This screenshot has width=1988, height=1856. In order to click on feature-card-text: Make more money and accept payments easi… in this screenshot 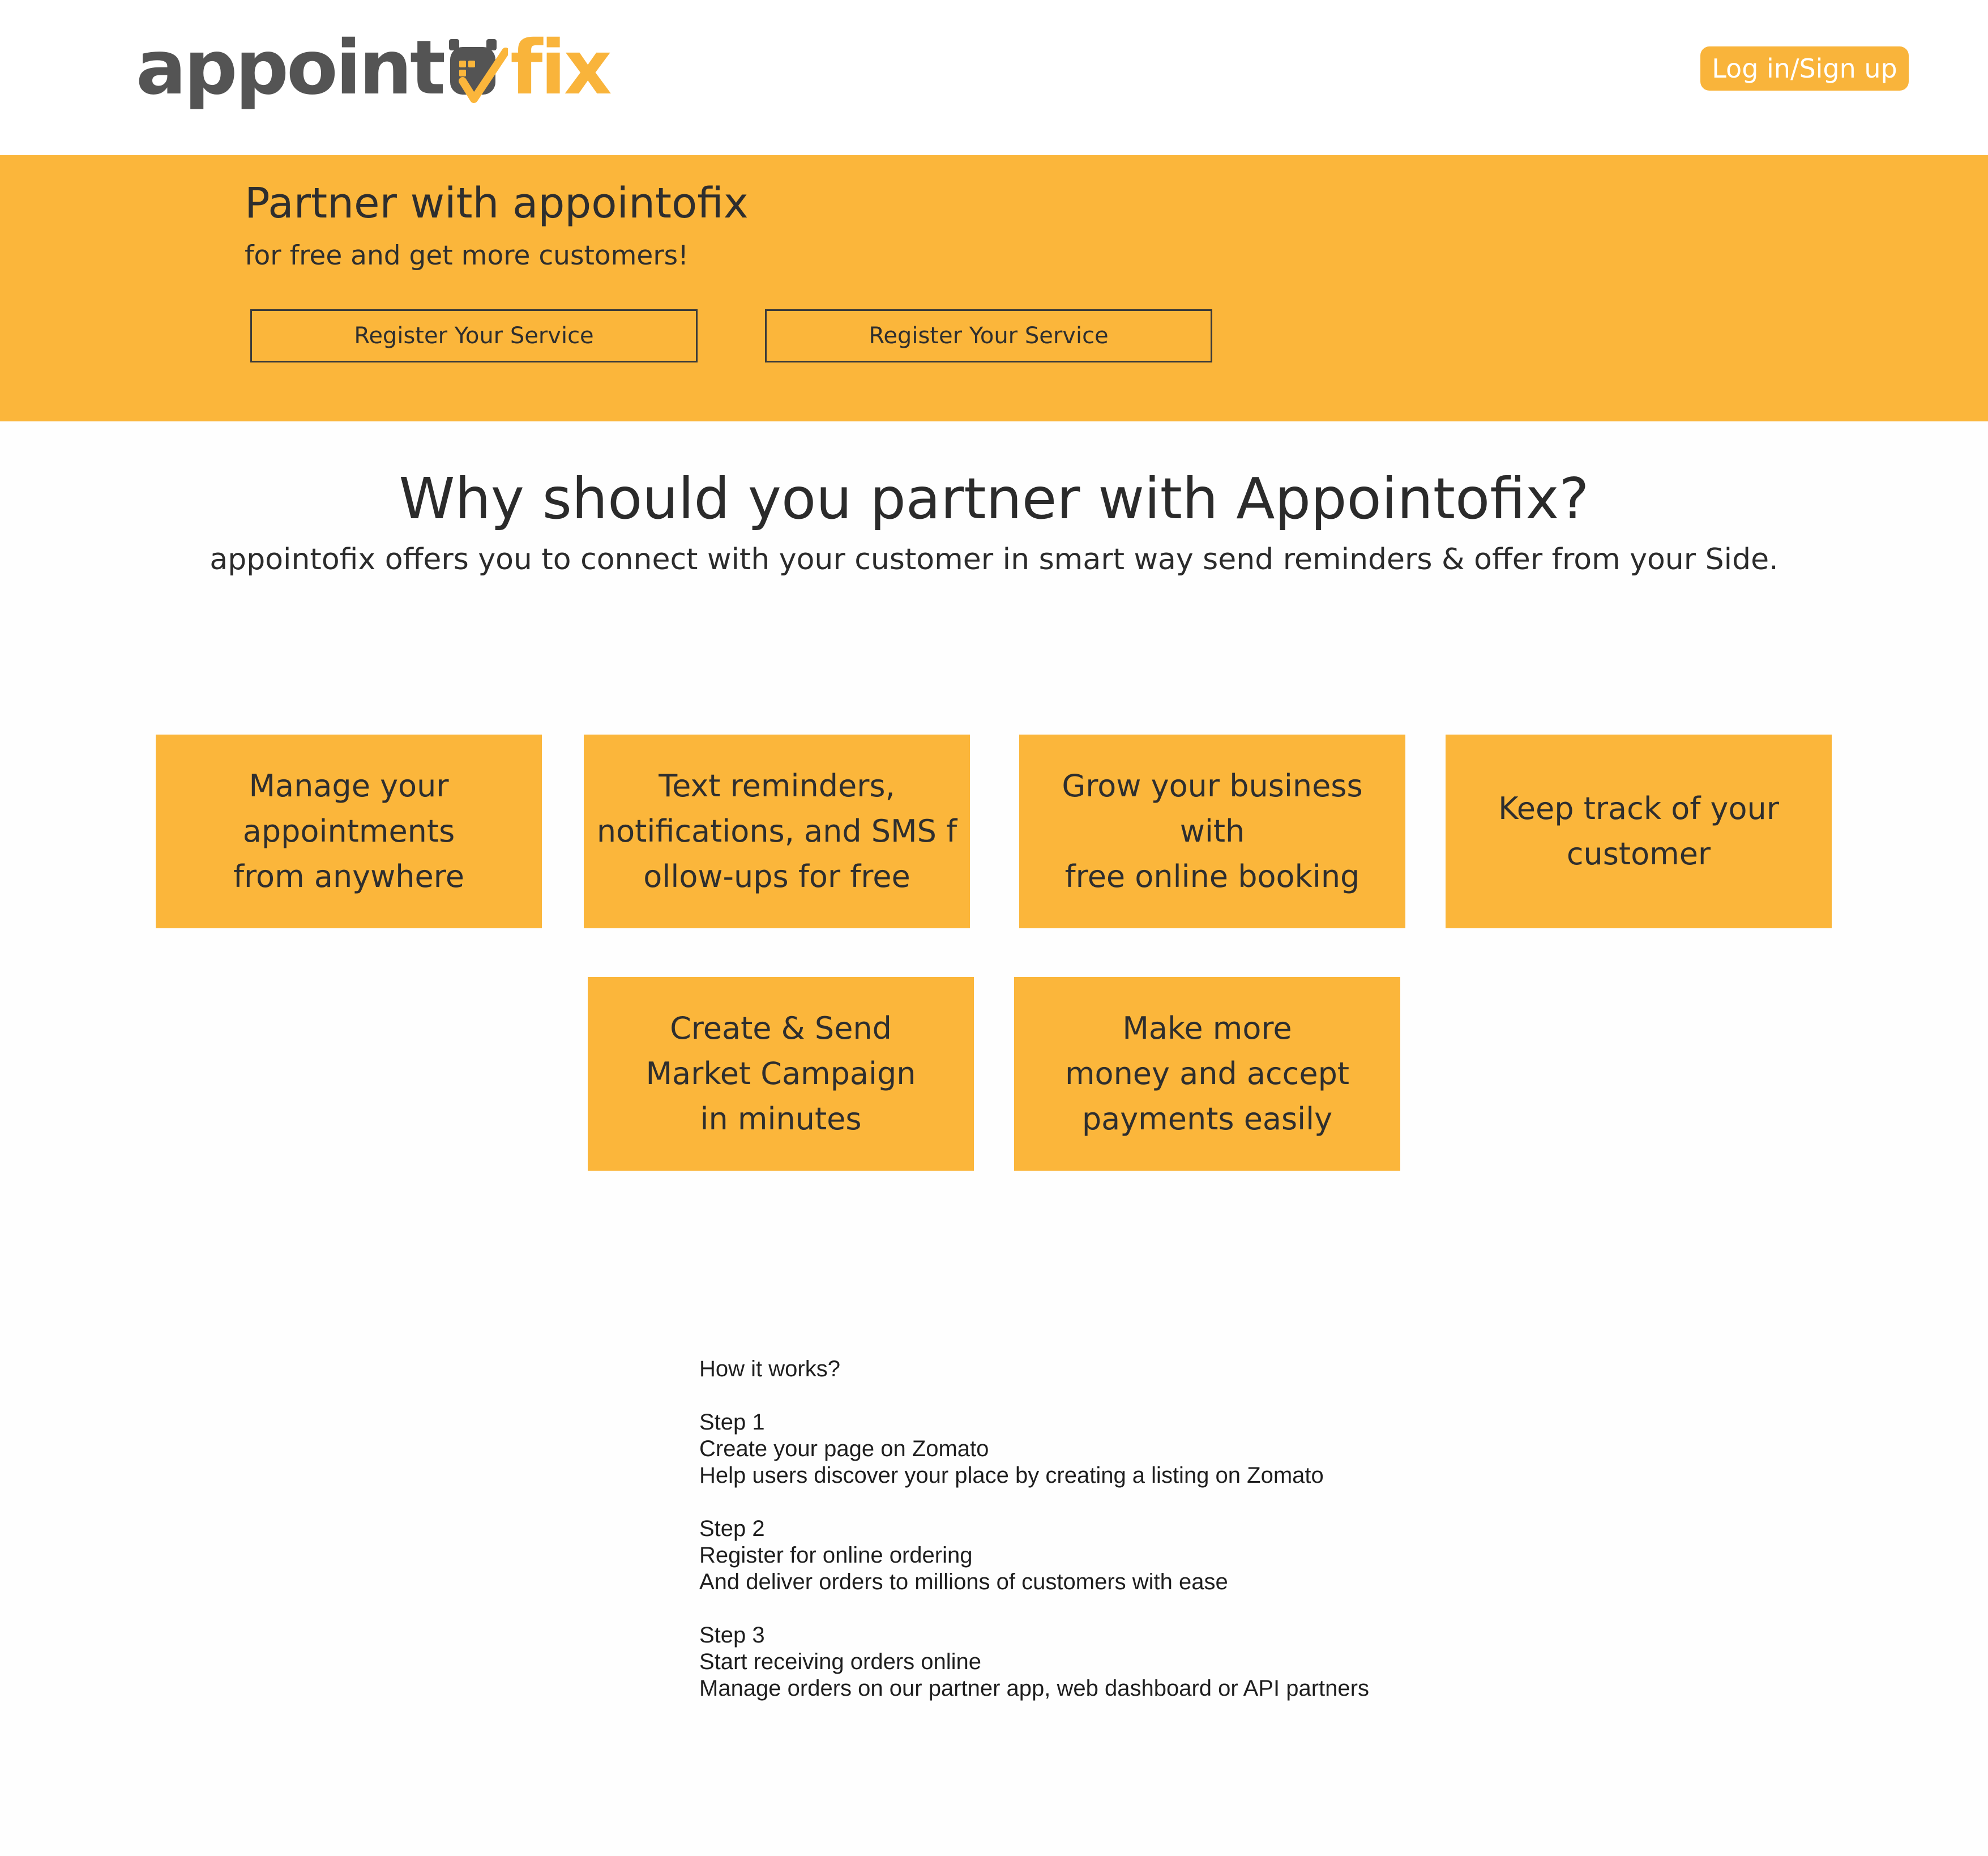, I will do `click(1207, 1073)`.